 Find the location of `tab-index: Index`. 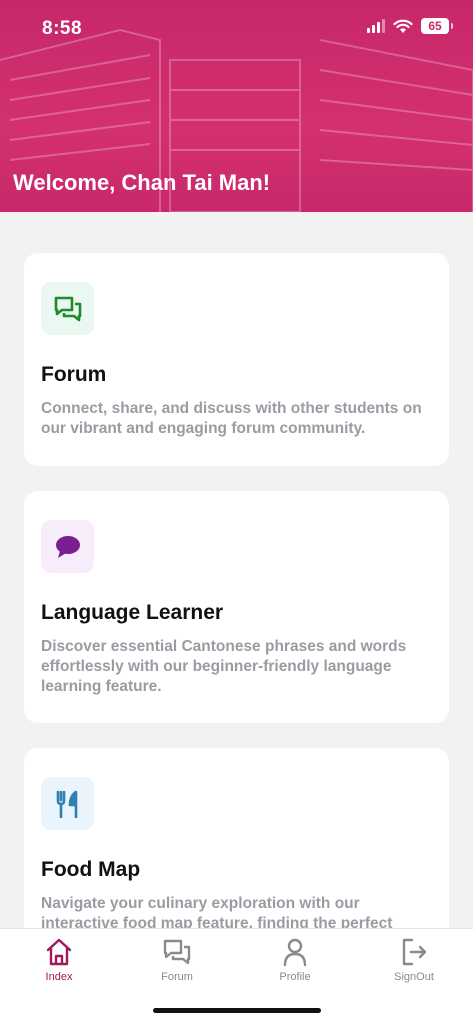

tab-index: Index is located at coordinates (59, 960).